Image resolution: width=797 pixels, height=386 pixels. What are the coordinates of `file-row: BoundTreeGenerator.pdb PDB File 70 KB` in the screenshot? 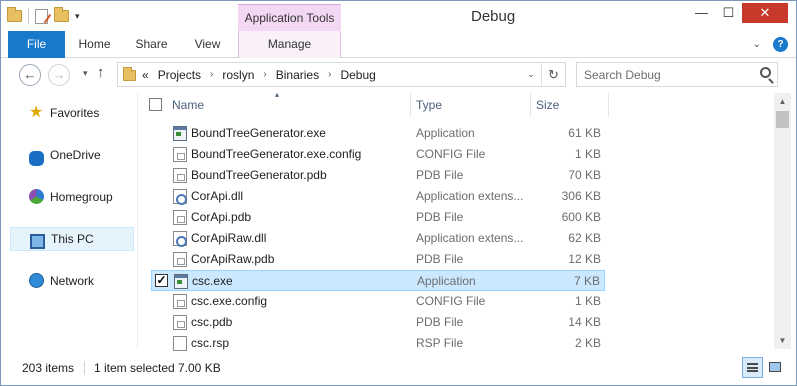 It's located at (378, 175).